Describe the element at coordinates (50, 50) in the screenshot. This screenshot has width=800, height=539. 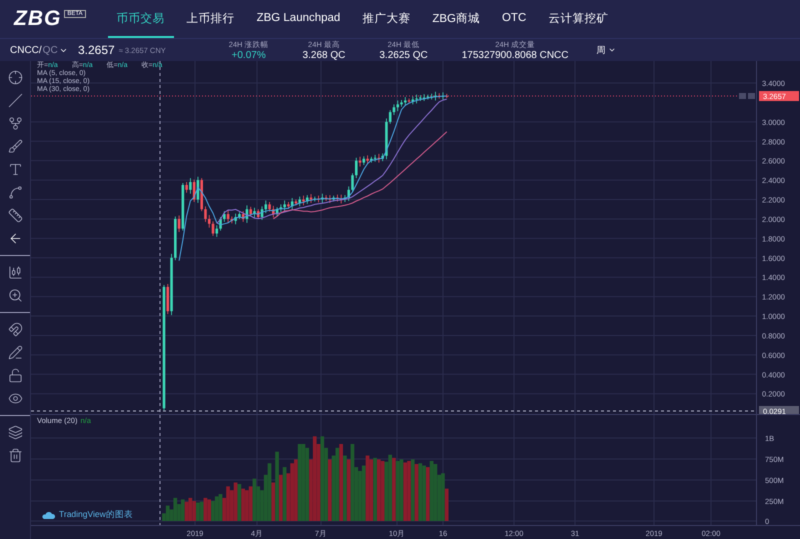
I see `quote-label: QC` at that location.